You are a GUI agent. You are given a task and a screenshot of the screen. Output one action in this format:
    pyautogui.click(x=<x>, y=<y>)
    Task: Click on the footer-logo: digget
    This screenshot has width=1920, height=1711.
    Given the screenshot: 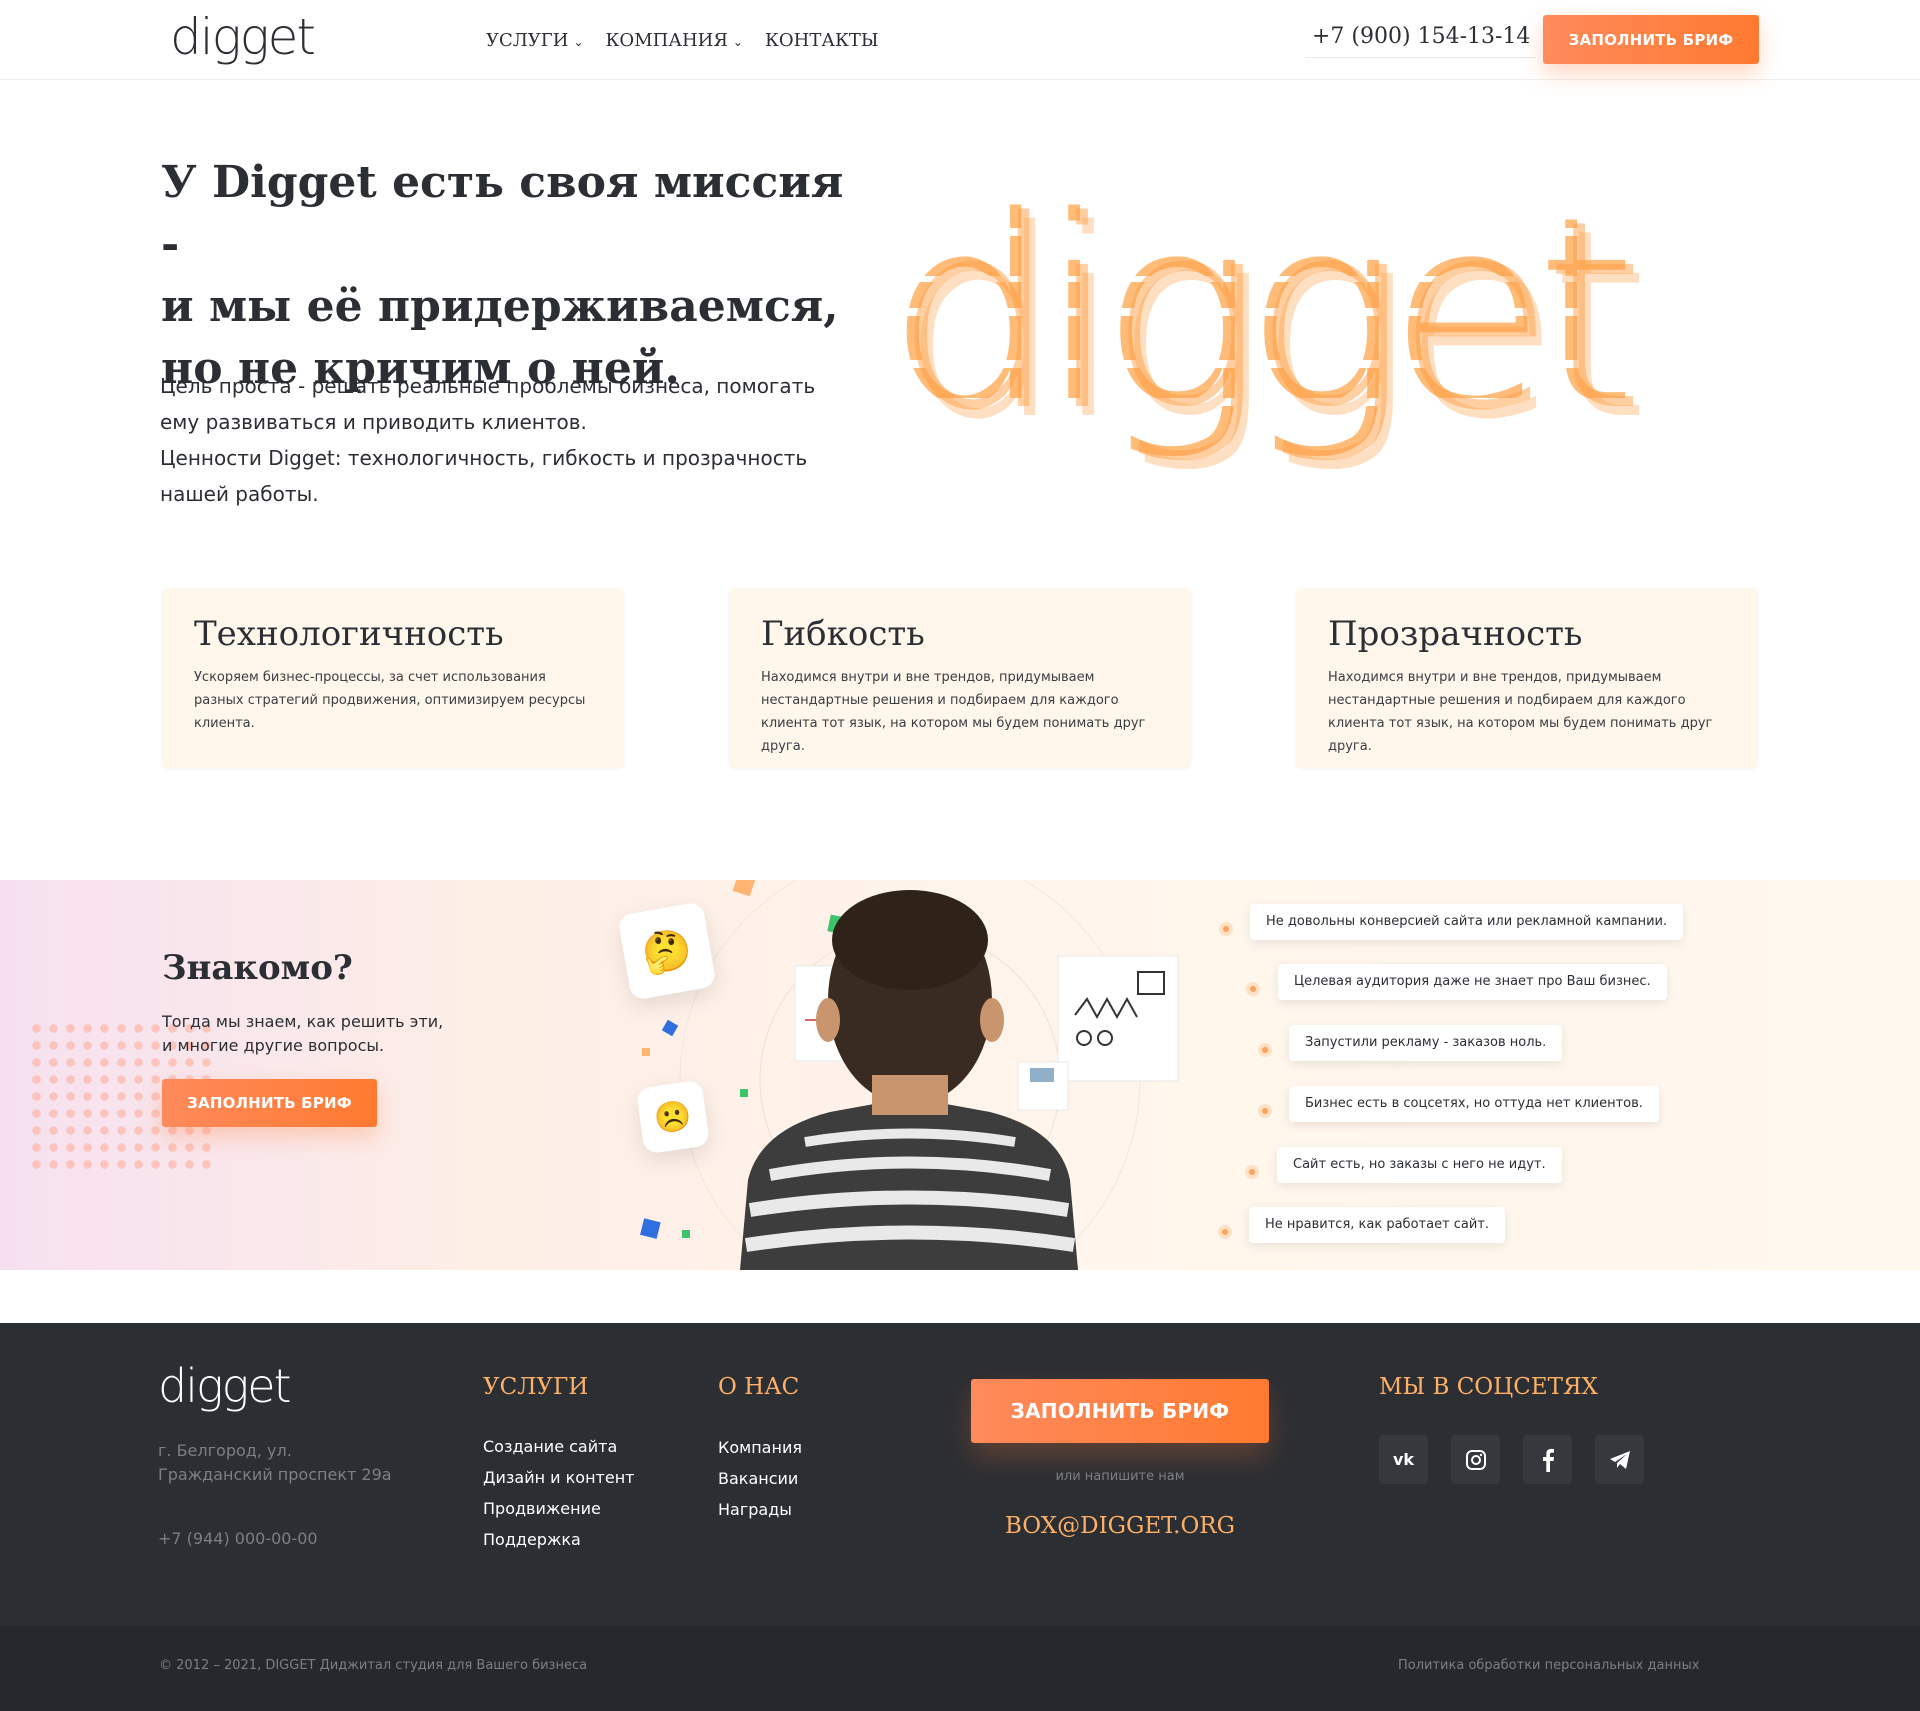 What is the action you would take?
    pyautogui.click(x=225, y=1386)
    